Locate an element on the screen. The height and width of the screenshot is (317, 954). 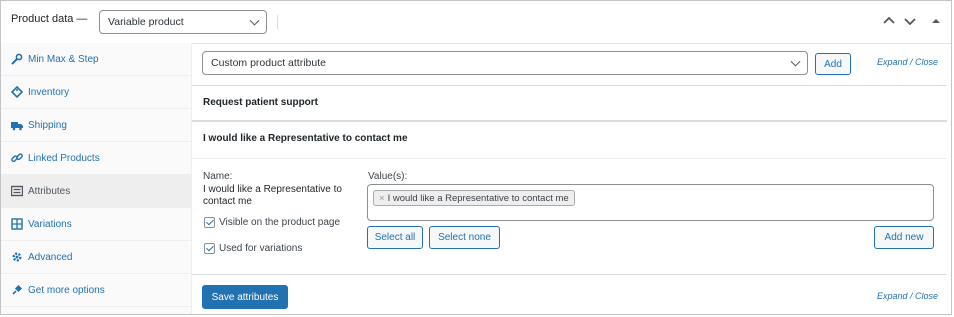
tab-min-max-step: Min Max & Step is located at coordinates (96, 59).